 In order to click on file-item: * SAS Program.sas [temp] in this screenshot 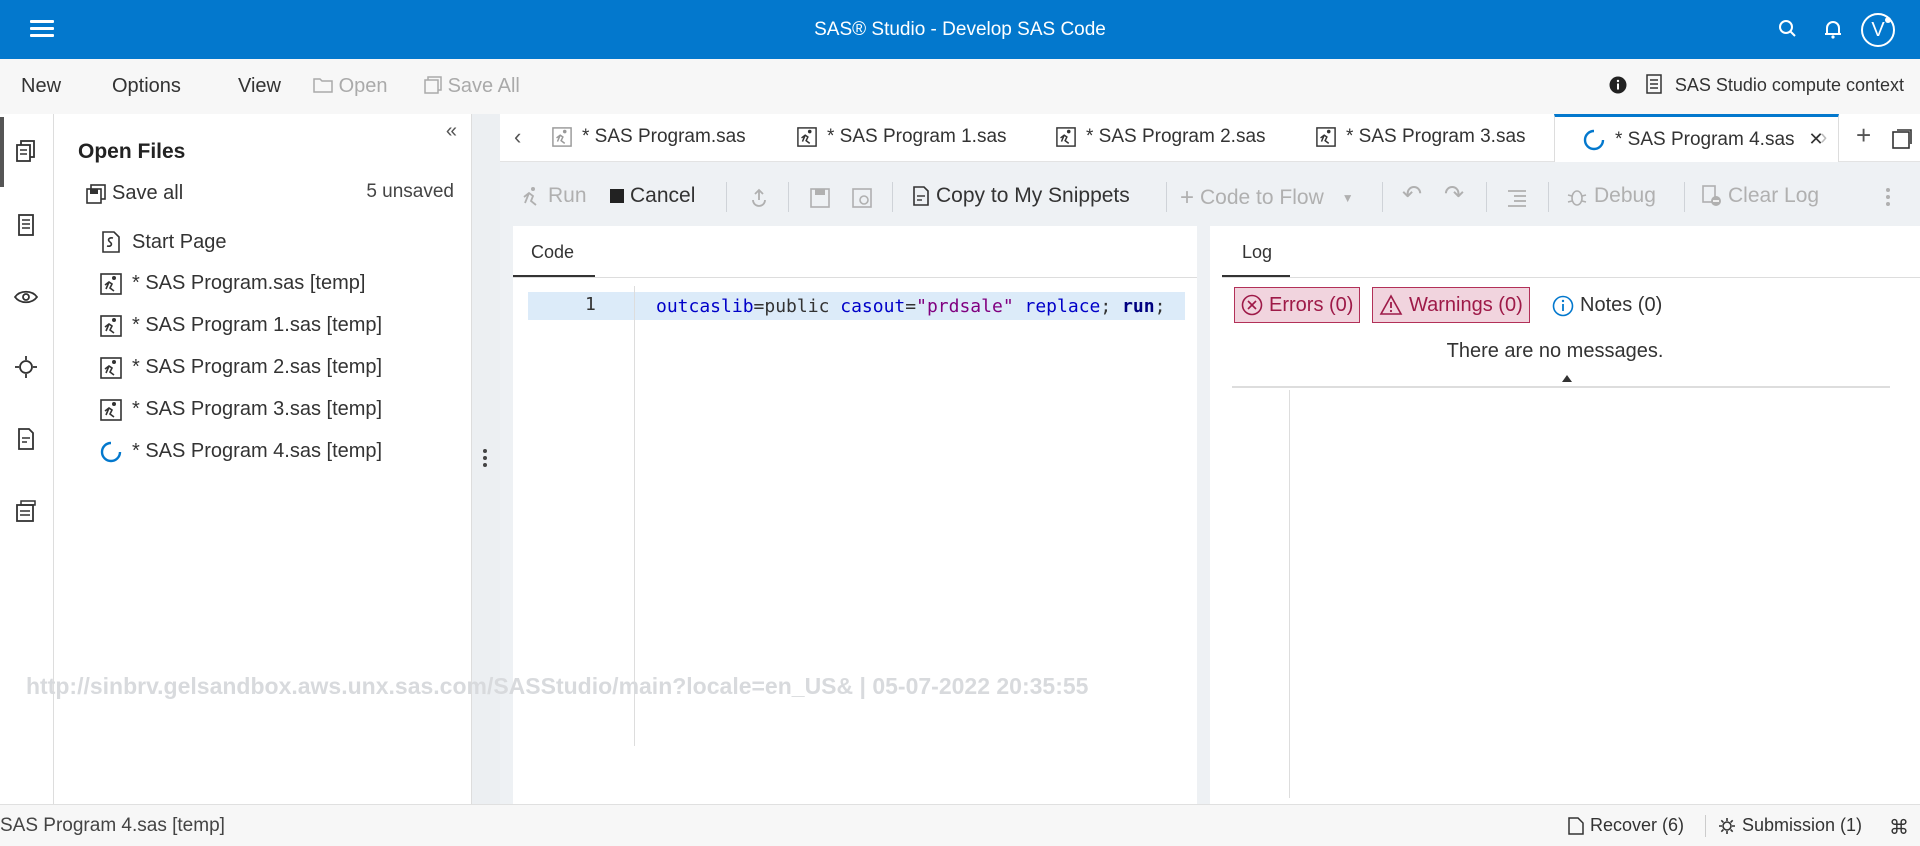, I will do `click(232, 283)`.